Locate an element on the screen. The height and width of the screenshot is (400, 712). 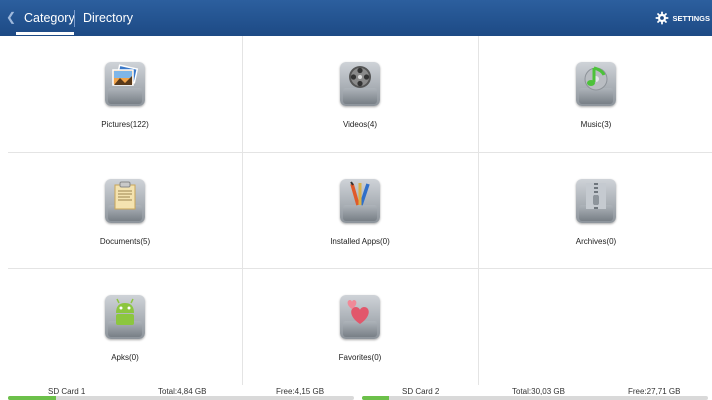
category-label: Documents(5) is located at coordinates (125, 241).